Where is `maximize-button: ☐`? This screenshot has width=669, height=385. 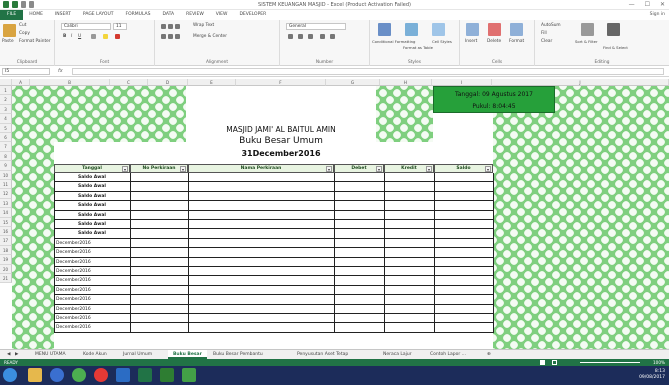 maximize-button: ☐ is located at coordinates (647, 4).